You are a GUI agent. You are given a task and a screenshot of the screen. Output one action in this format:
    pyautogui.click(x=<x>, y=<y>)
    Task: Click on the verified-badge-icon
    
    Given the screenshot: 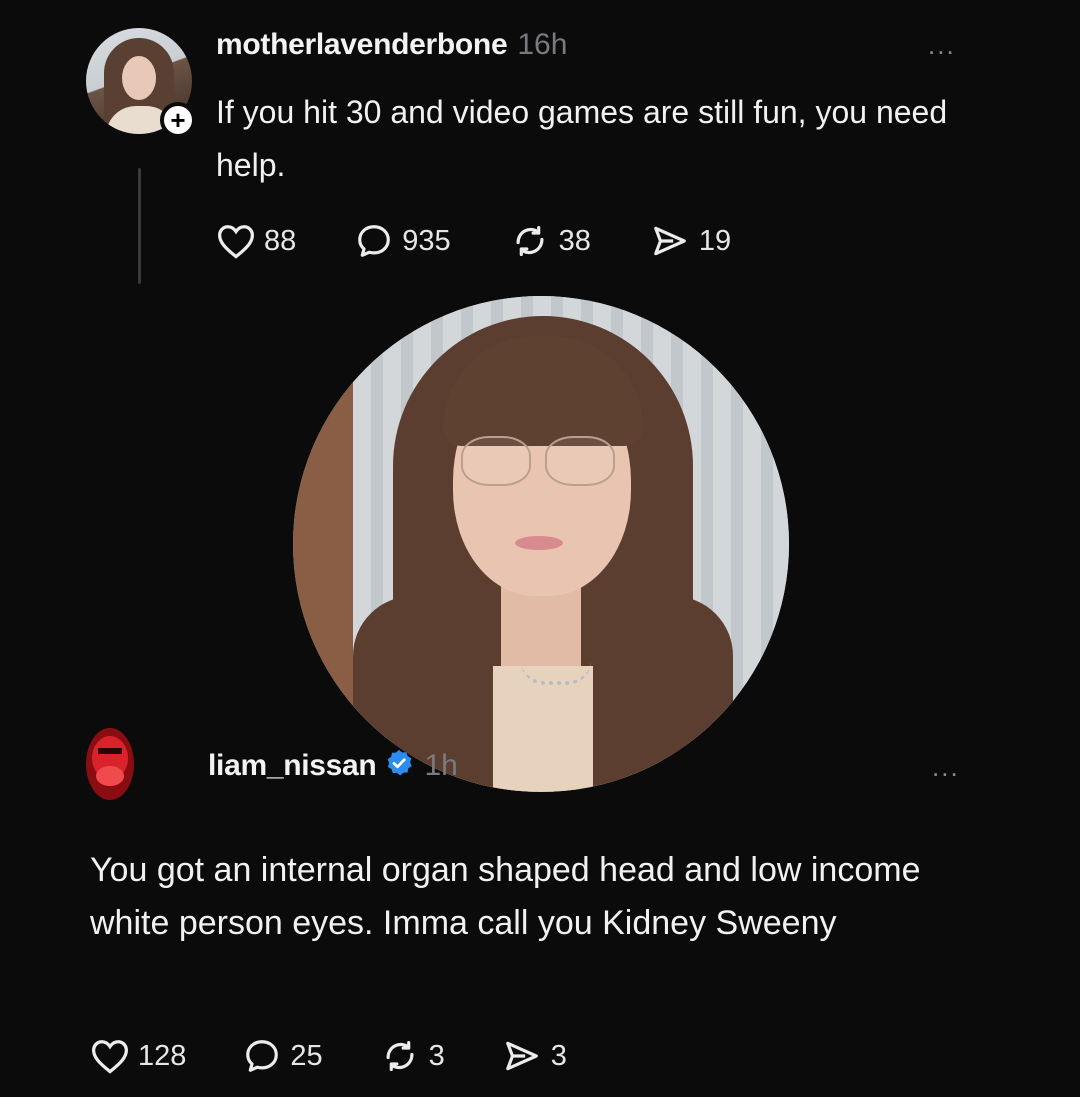 What is the action you would take?
    pyautogui.click(x=399, y=765)
    